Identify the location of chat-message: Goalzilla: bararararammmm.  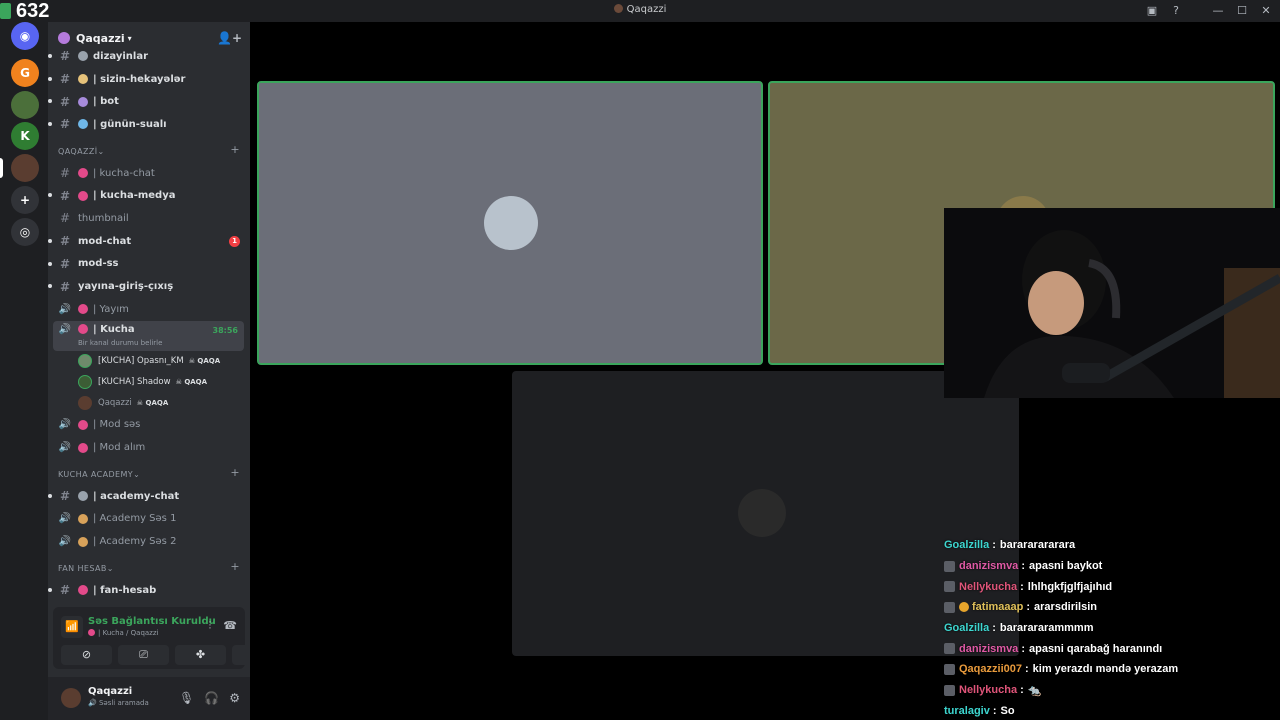
(1112, 628).